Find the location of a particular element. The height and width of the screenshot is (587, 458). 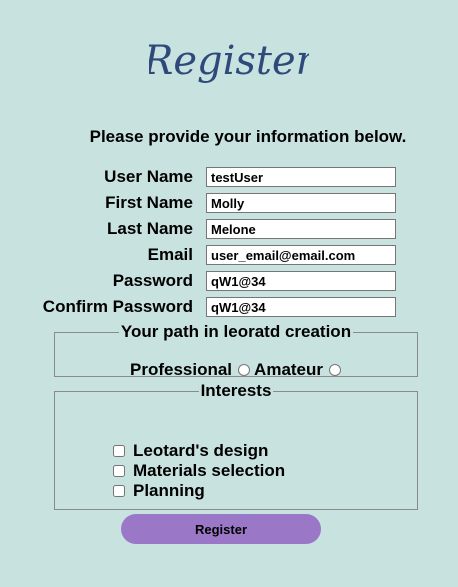

leotard-design-checkbox is located at coordinates (119, 451).